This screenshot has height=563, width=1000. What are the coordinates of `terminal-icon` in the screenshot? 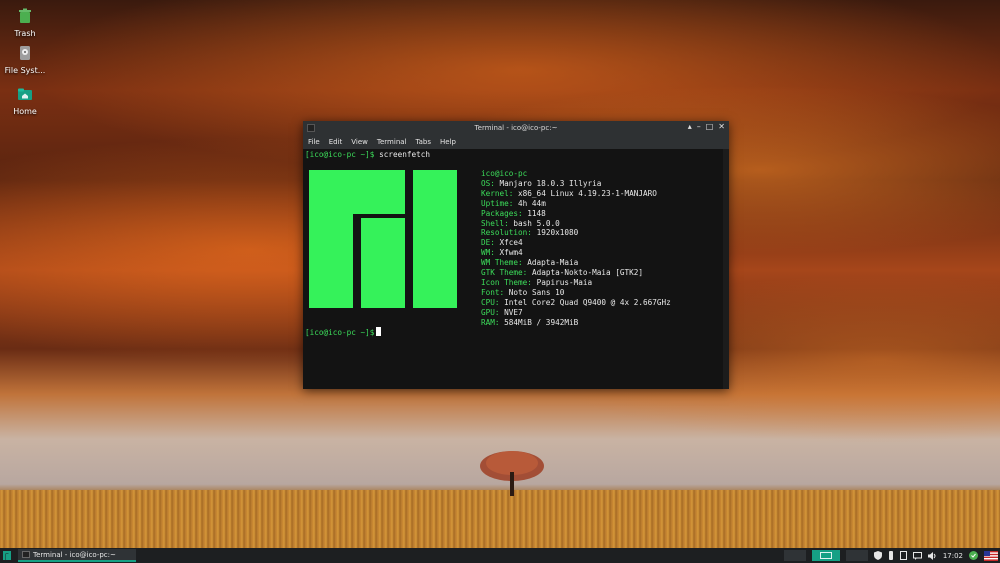 It's located at (26, 554).